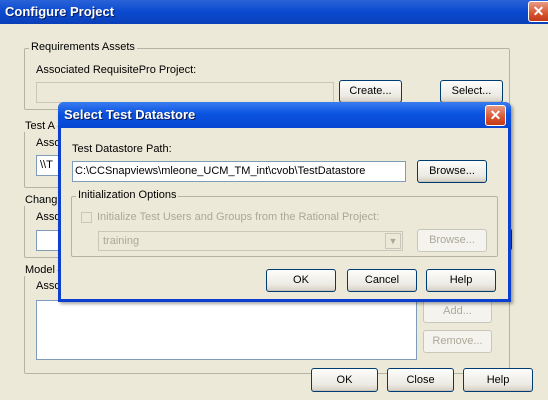 The height and width of the screenshot is (400, 548). Describe the element at coordinates (40, 270) in the screenshot. I see `models-legend: Model` at that location.